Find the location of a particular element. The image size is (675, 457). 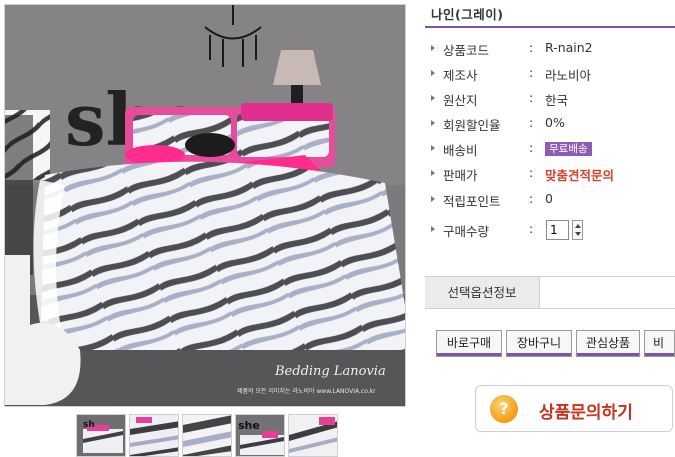

thumbnail-4: she is located at coordinates (260, 435).